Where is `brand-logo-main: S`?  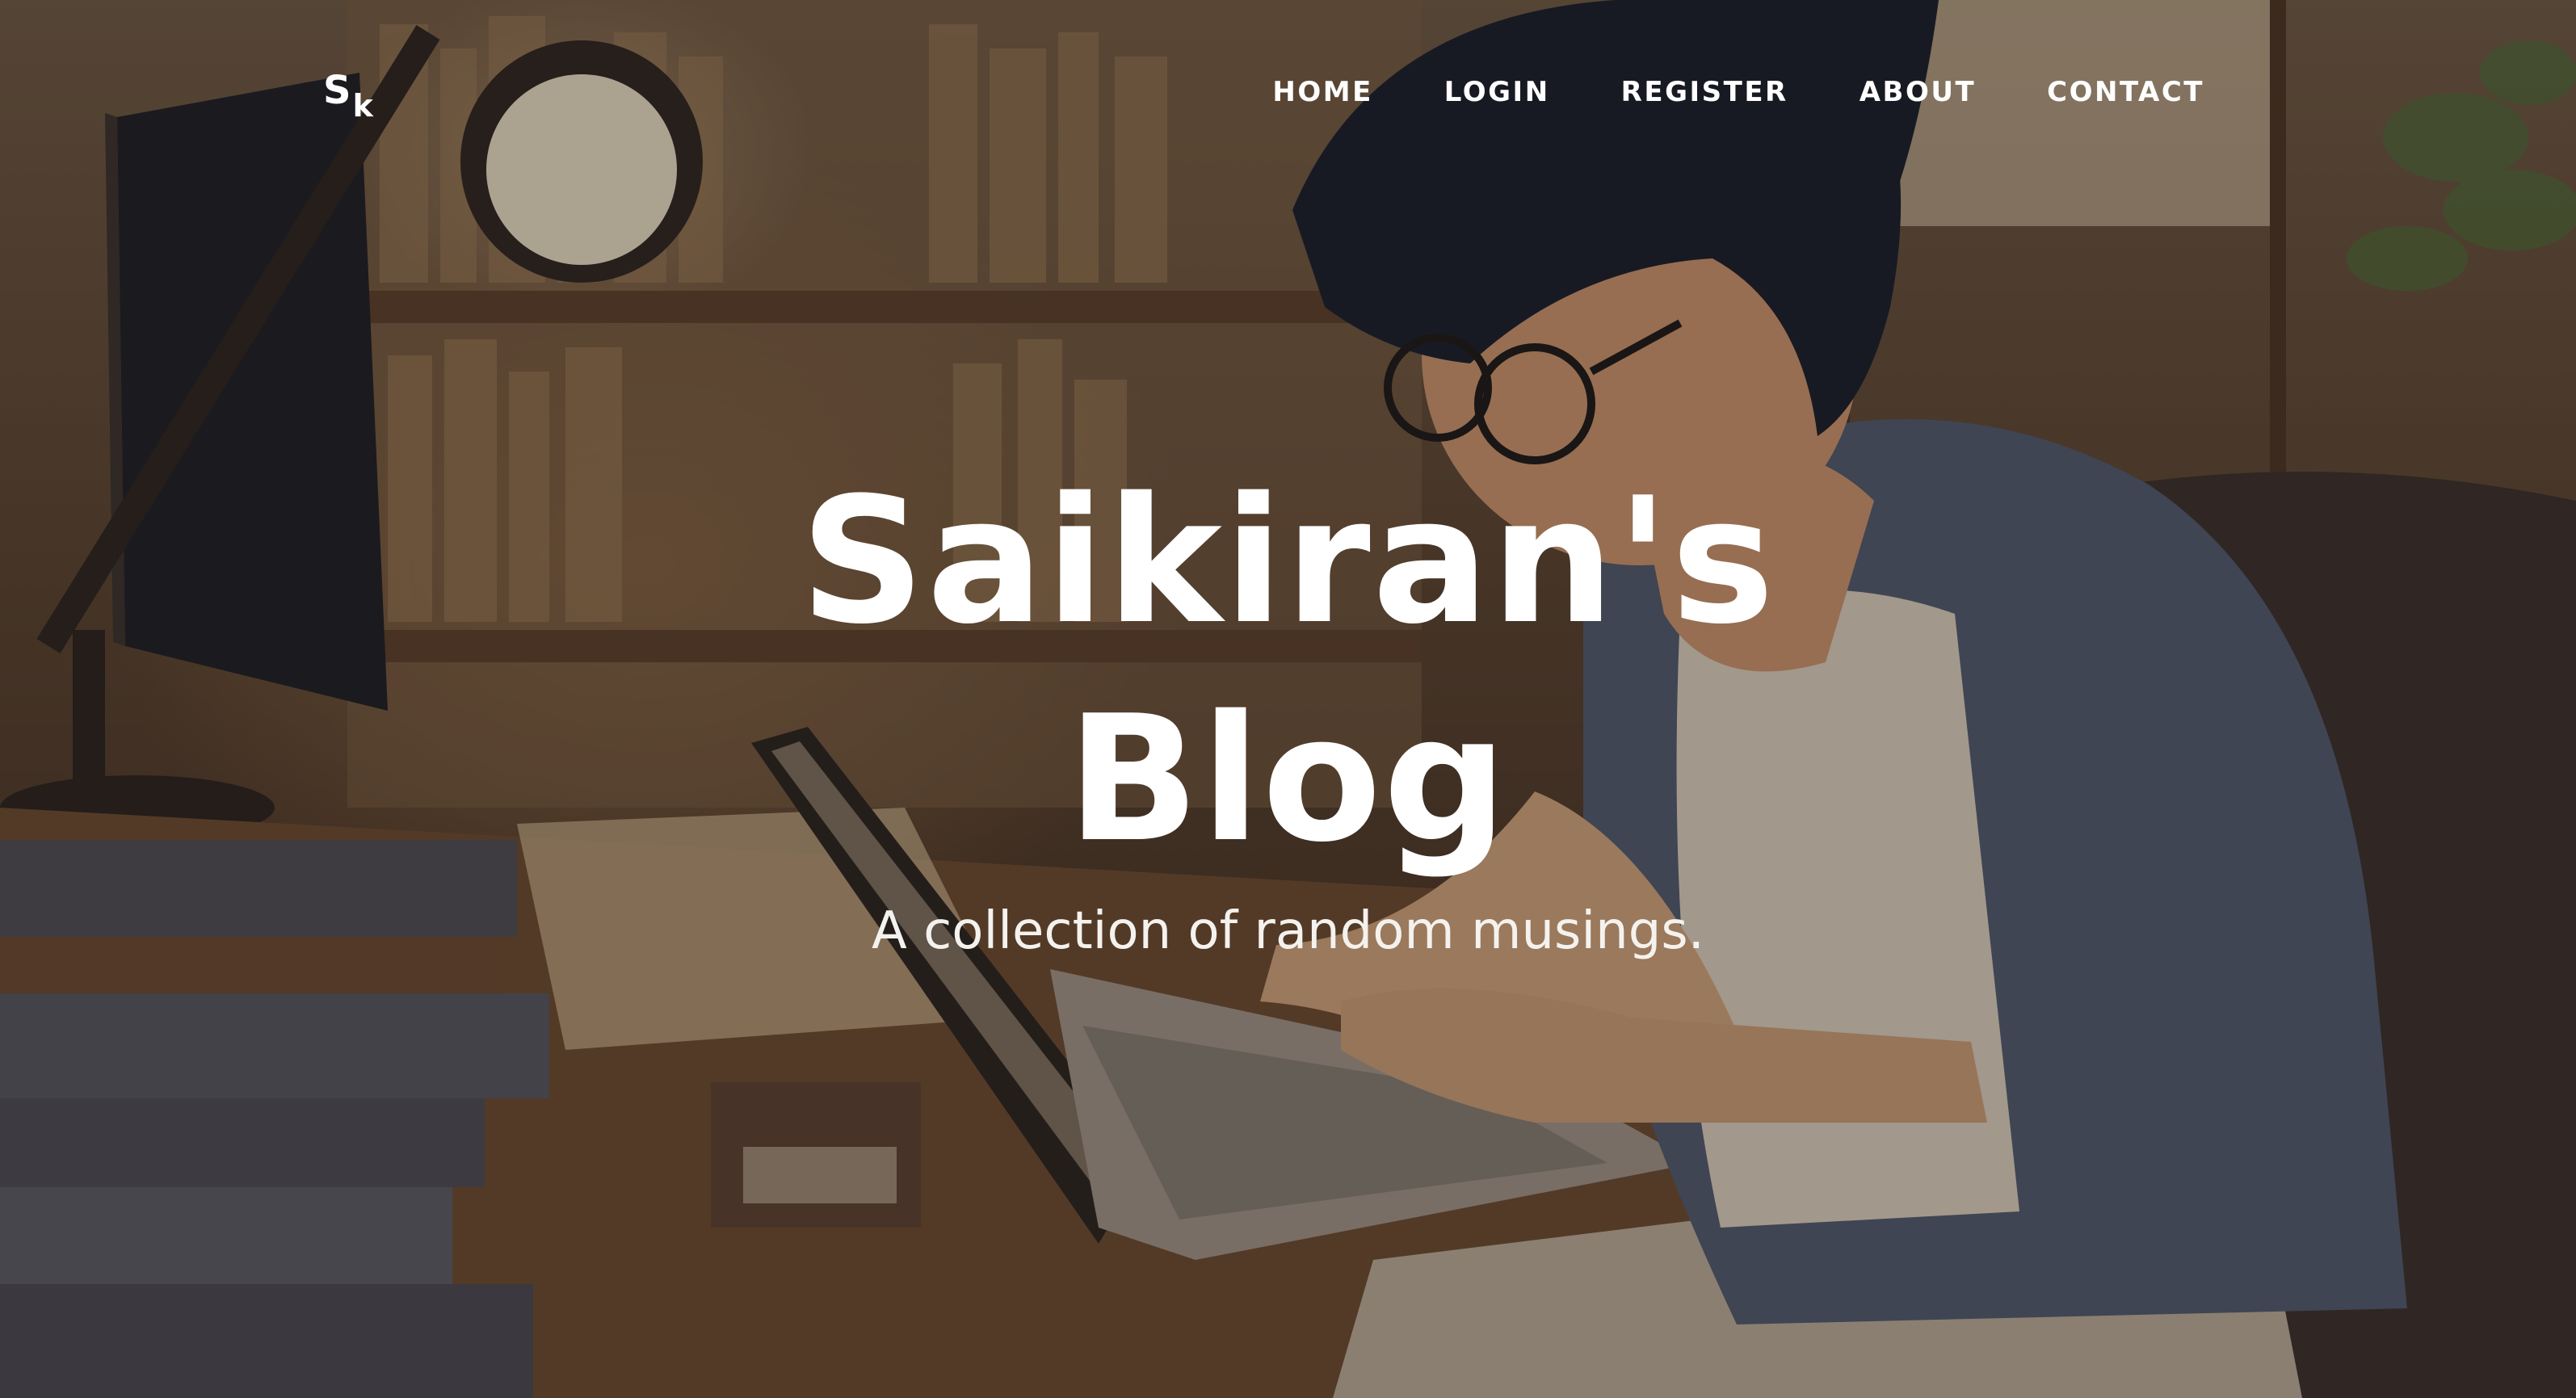 brand-logo-main: S is located at coordinates (337, 90).